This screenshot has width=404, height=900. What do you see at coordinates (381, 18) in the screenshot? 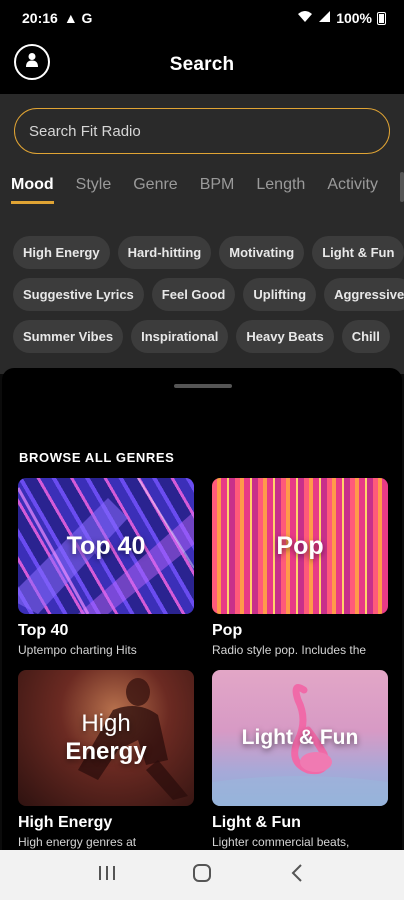
I see `battery-icon` at bounding box center [381, 18].